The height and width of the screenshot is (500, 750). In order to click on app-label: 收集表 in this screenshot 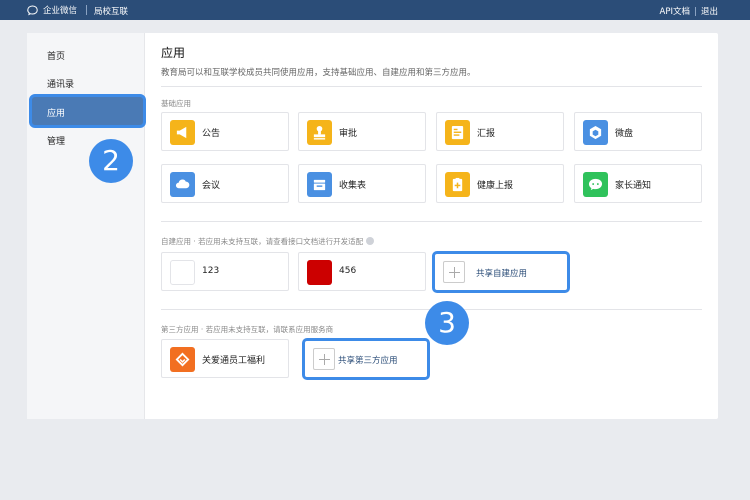, I will do `click(353, 186)`.